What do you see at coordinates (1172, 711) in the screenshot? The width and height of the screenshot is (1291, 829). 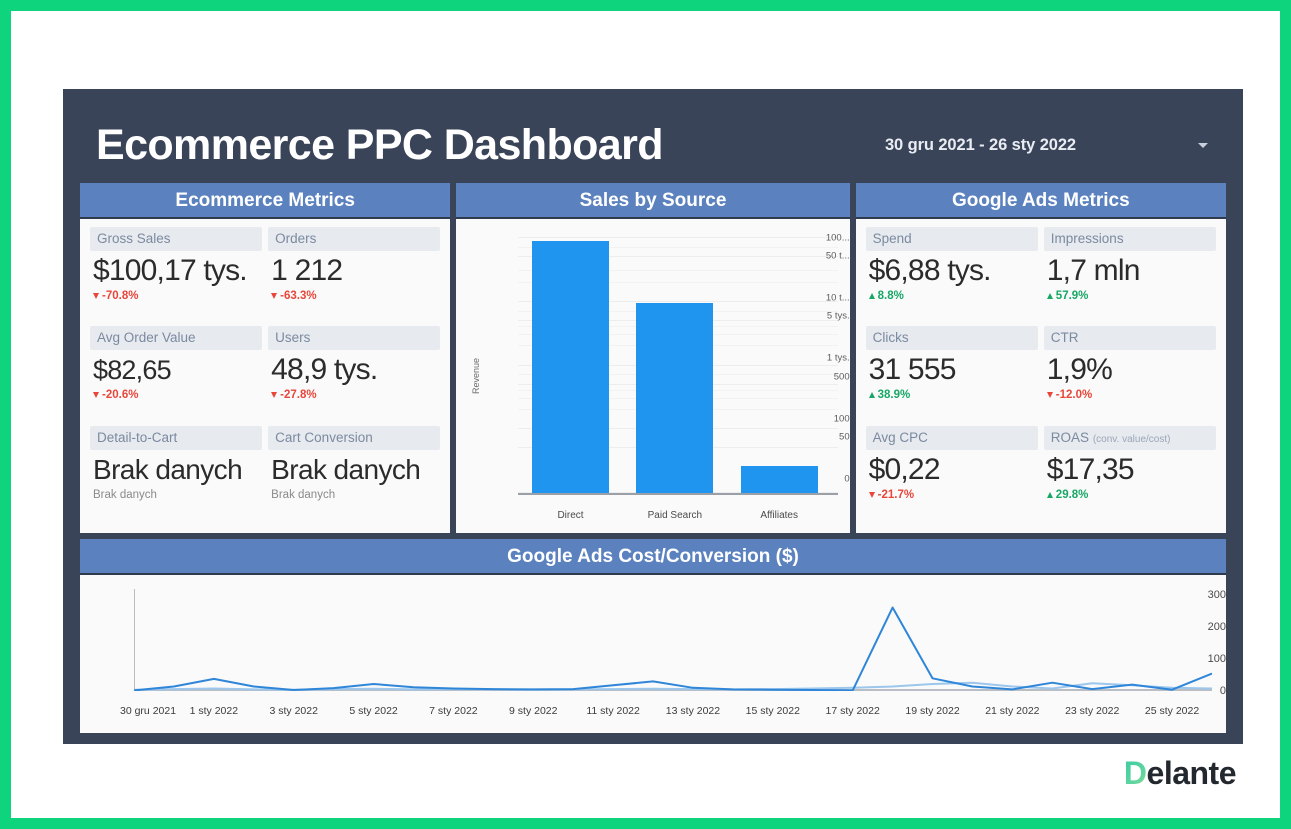 I see `line-xtick-label: 25 sty 2022` at bounding box center [1172, 711].